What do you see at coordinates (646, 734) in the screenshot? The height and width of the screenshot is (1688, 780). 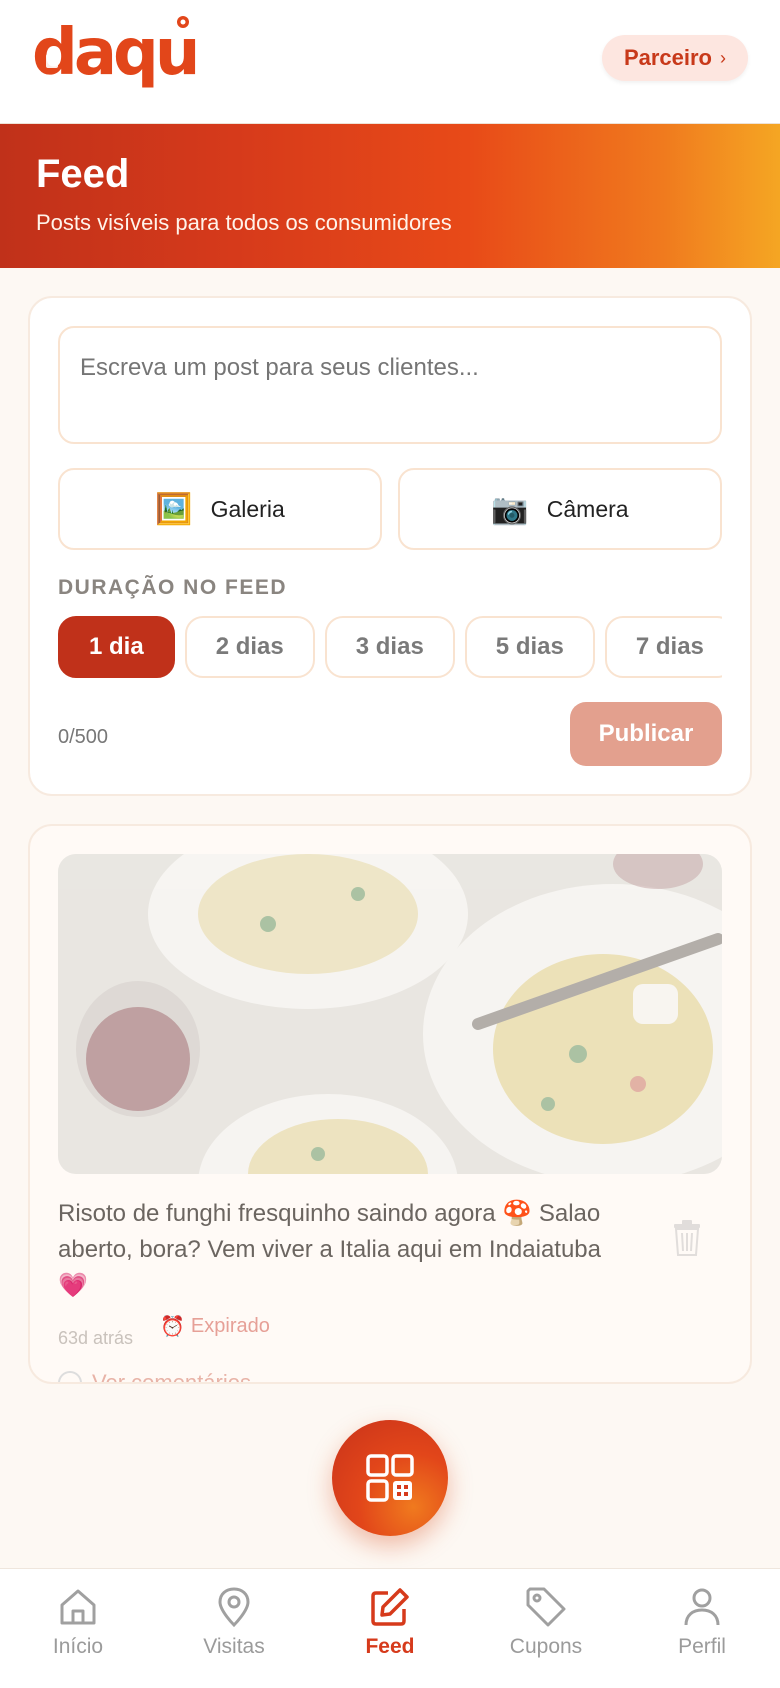 I see `publish-button: Publicar` at bounding box center [646, 734].